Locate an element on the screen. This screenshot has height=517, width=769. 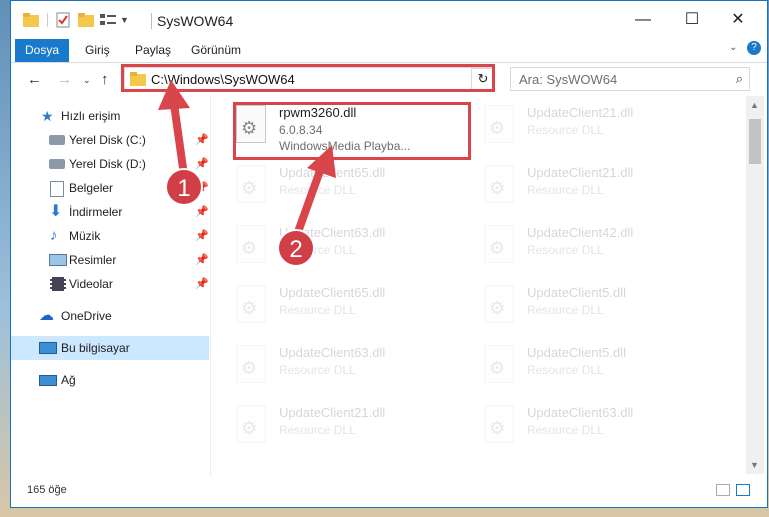
search-icon: ⌕ is located at coordinates (739, 79).